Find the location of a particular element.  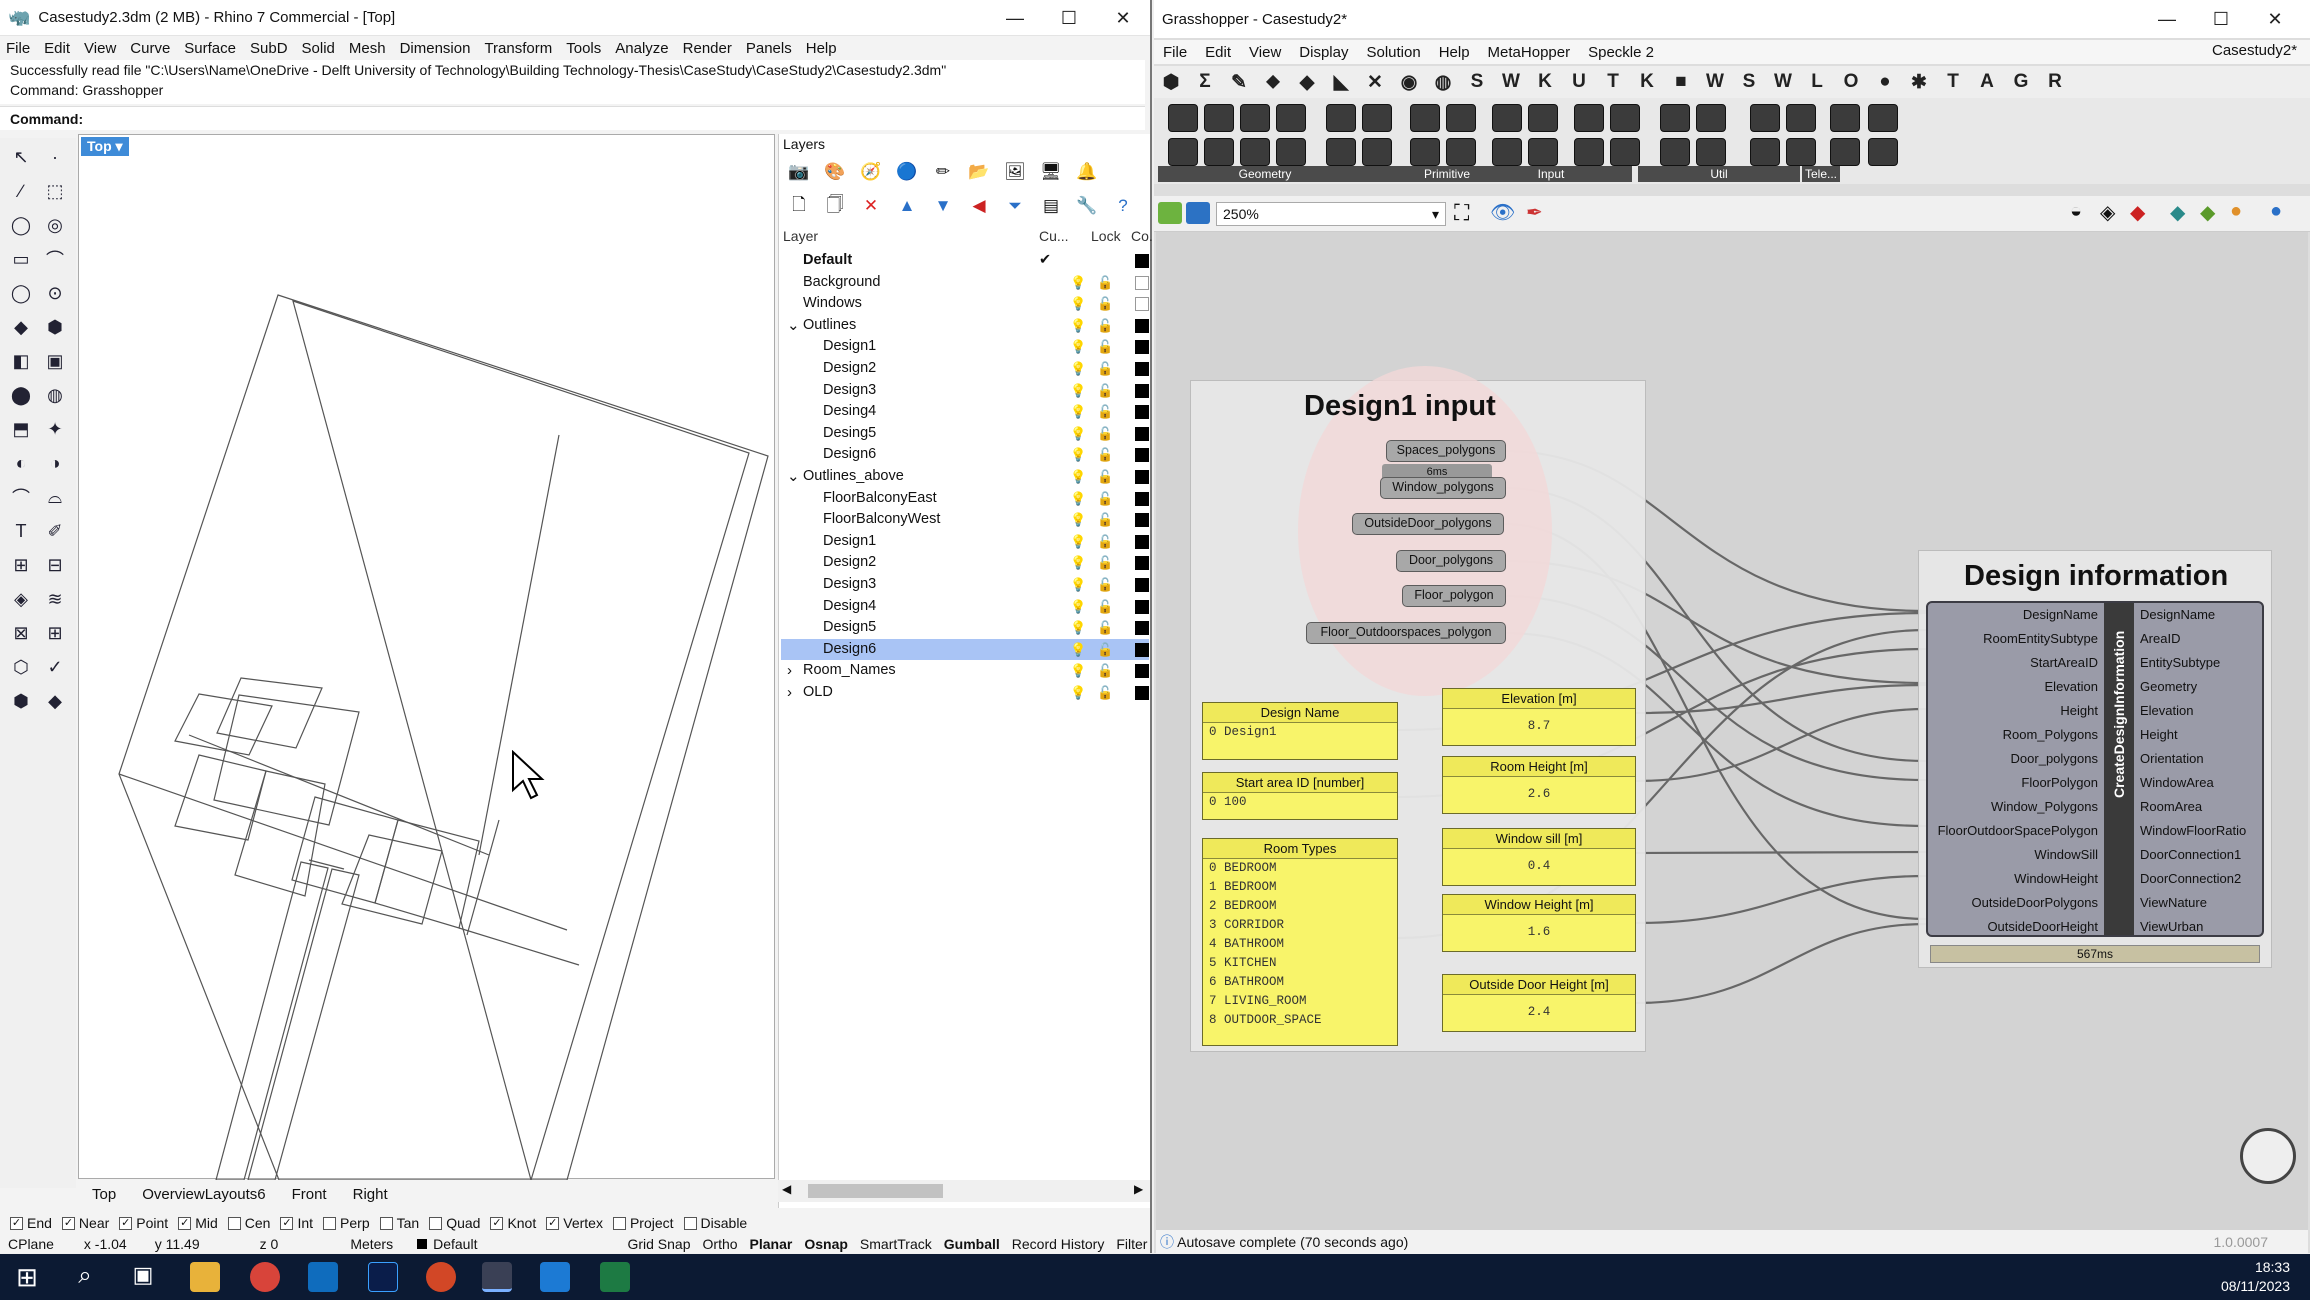

menu-tools: Tools is located at coordinates (583, 48).